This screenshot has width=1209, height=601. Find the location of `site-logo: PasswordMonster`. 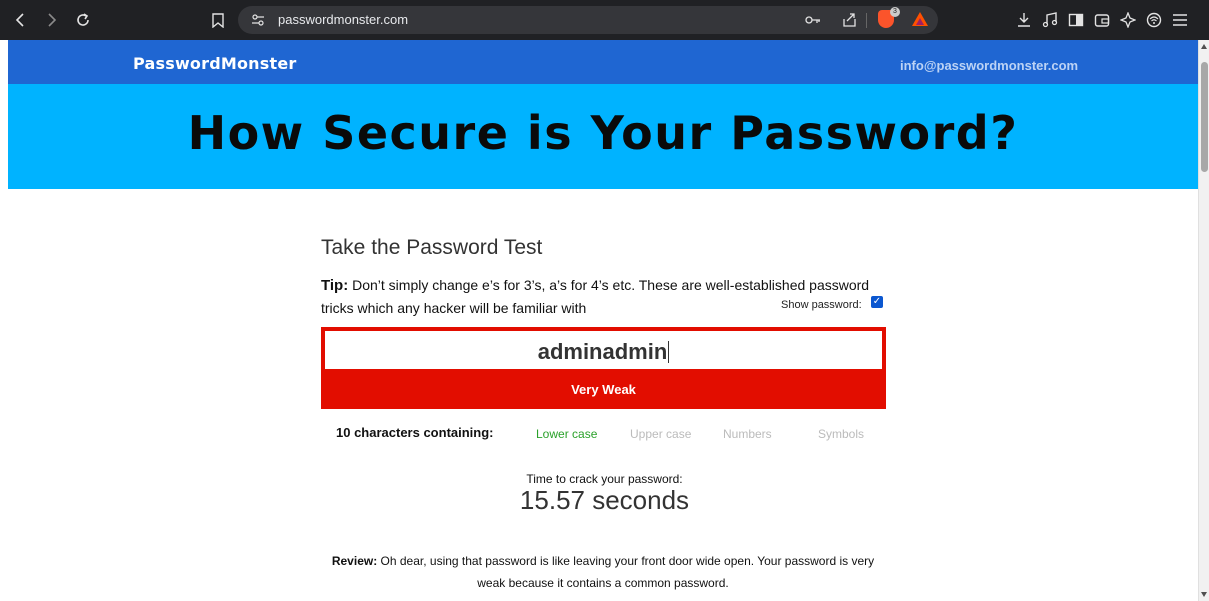

site-logo: PasswordMonster is located at coordinates (214, 63).